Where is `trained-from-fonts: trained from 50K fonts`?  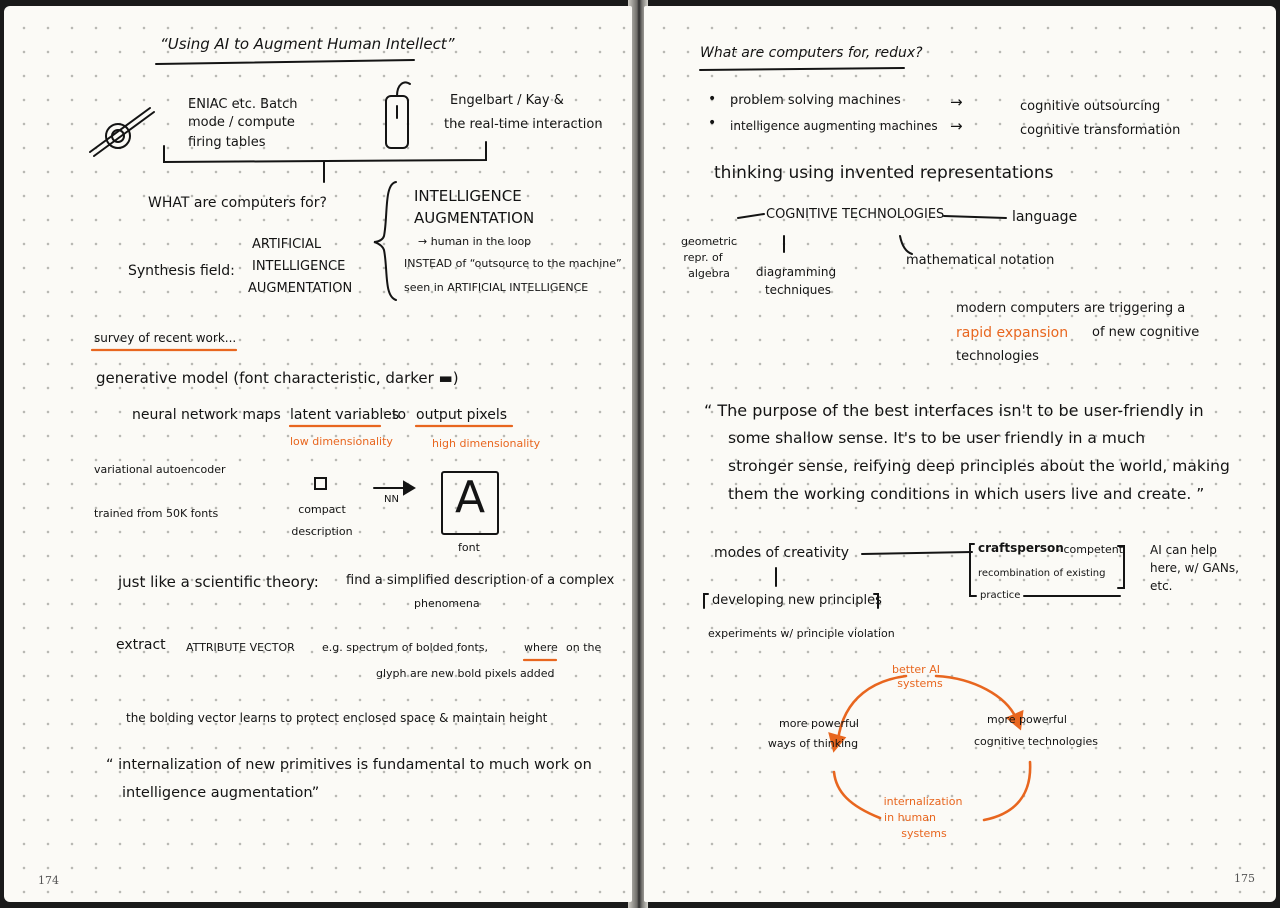
trained-from-fonts: trained from 50K fonts is located at coordinates (156, 513).